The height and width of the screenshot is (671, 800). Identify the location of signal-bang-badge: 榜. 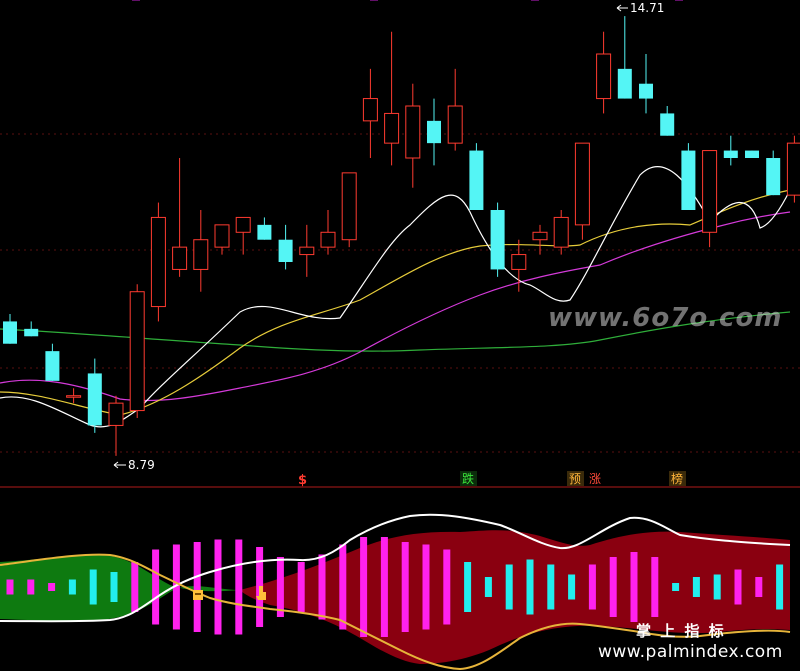
(677, 478).